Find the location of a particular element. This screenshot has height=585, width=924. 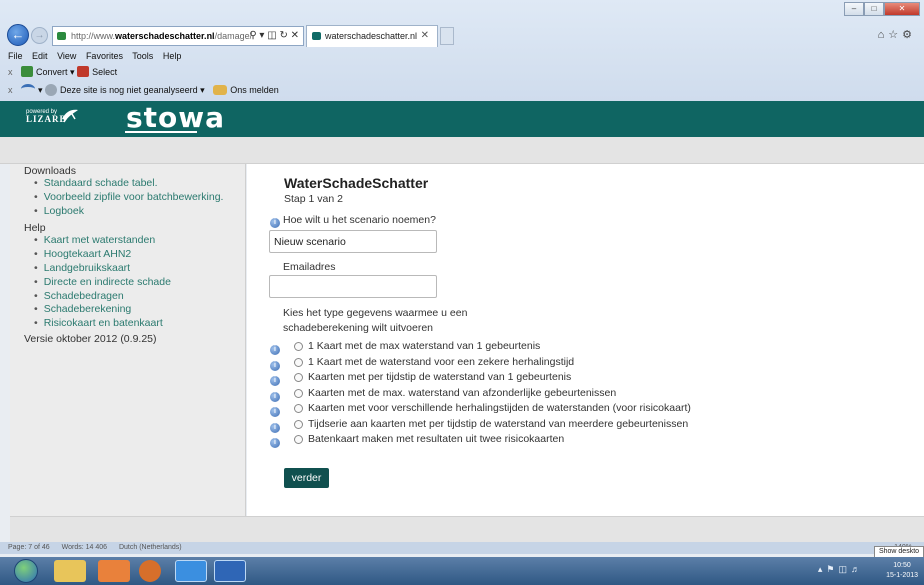

menu-favorites: Favorites is located at coordinates (104, 56).